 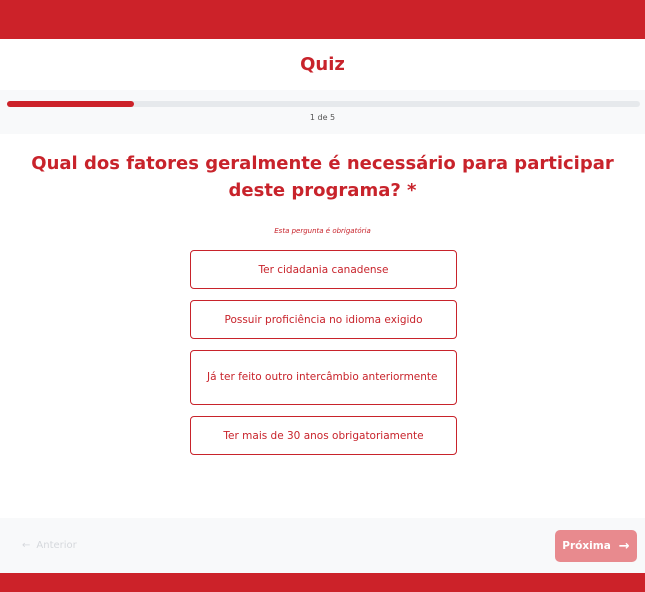 I want to click on option-2: Possuir proficiência no idioma exigido, so click(x=323, y=319).